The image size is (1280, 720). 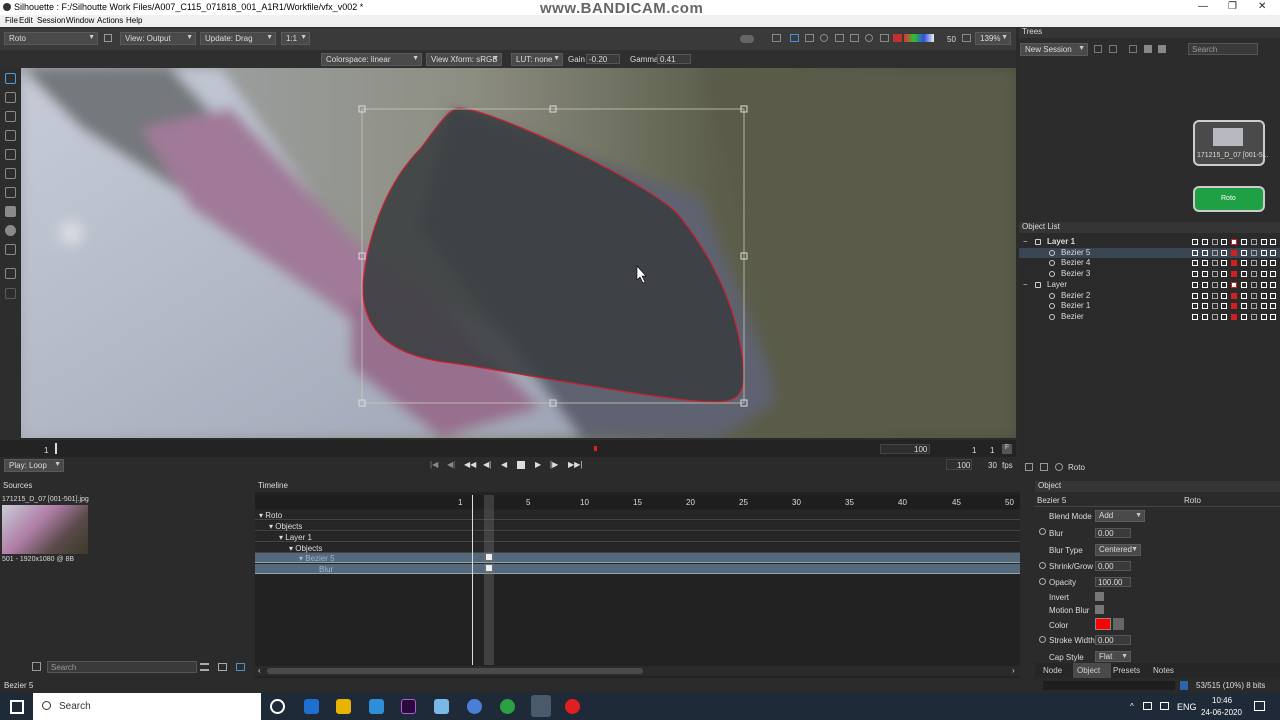 I want to click on view-select: View: Output ▼, so click(x=158, y=38).